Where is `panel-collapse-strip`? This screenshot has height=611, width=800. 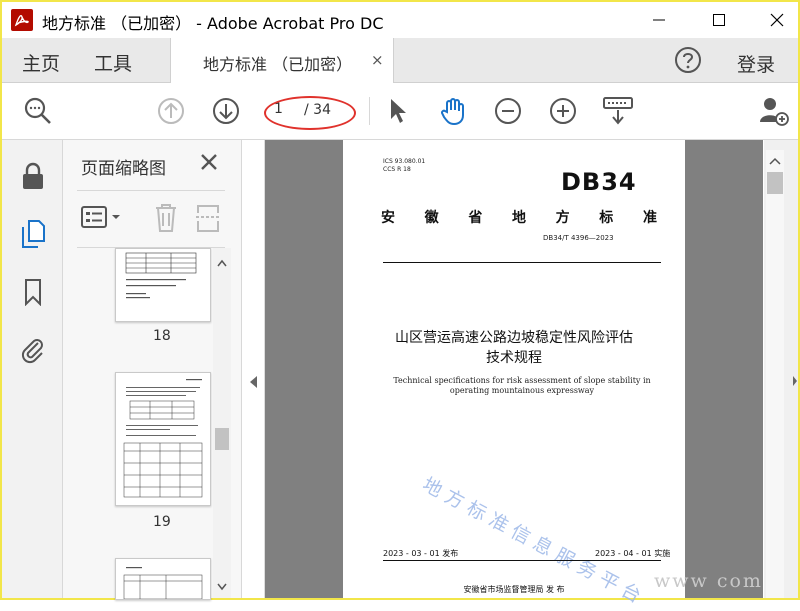 panel-collapse-strip is located at coordinates (253, 369).